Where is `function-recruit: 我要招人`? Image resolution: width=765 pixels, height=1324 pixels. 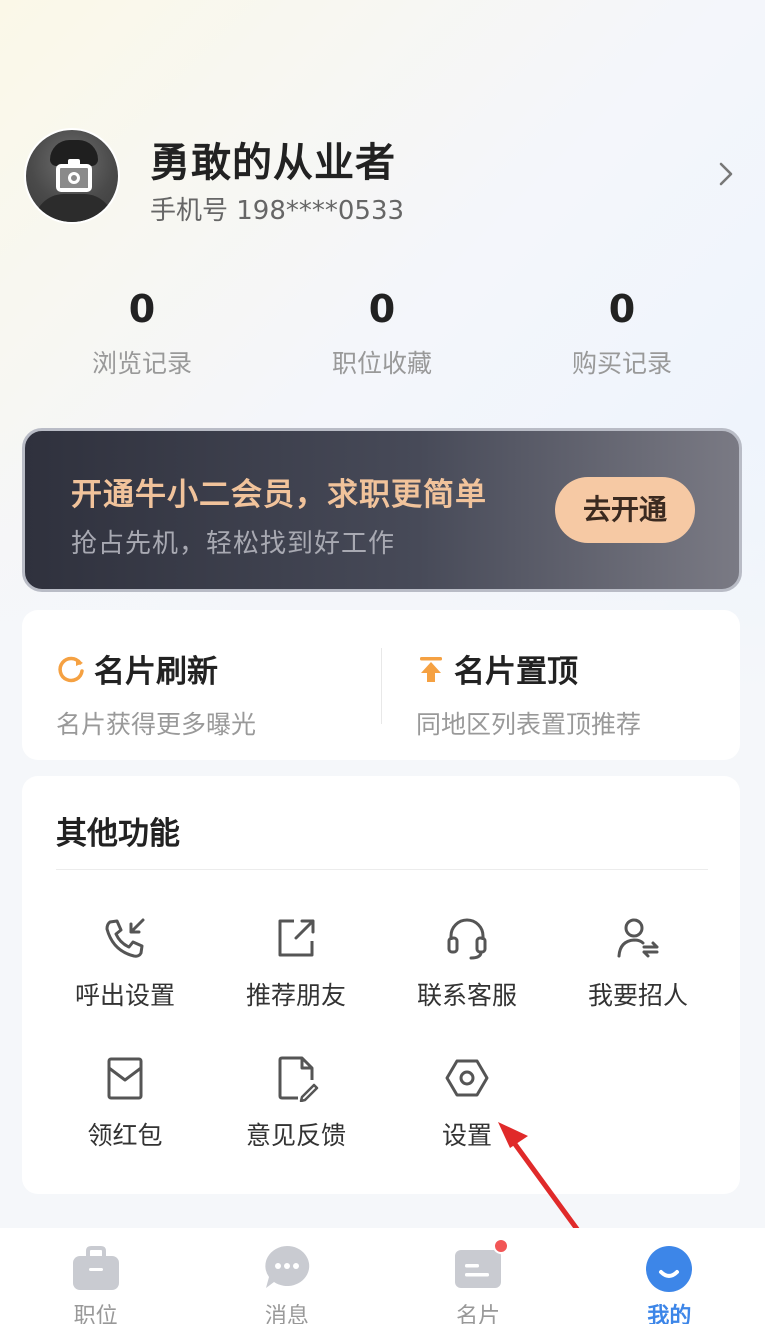
function-recruit: 我要招人 is located at coordinates (638, 963).